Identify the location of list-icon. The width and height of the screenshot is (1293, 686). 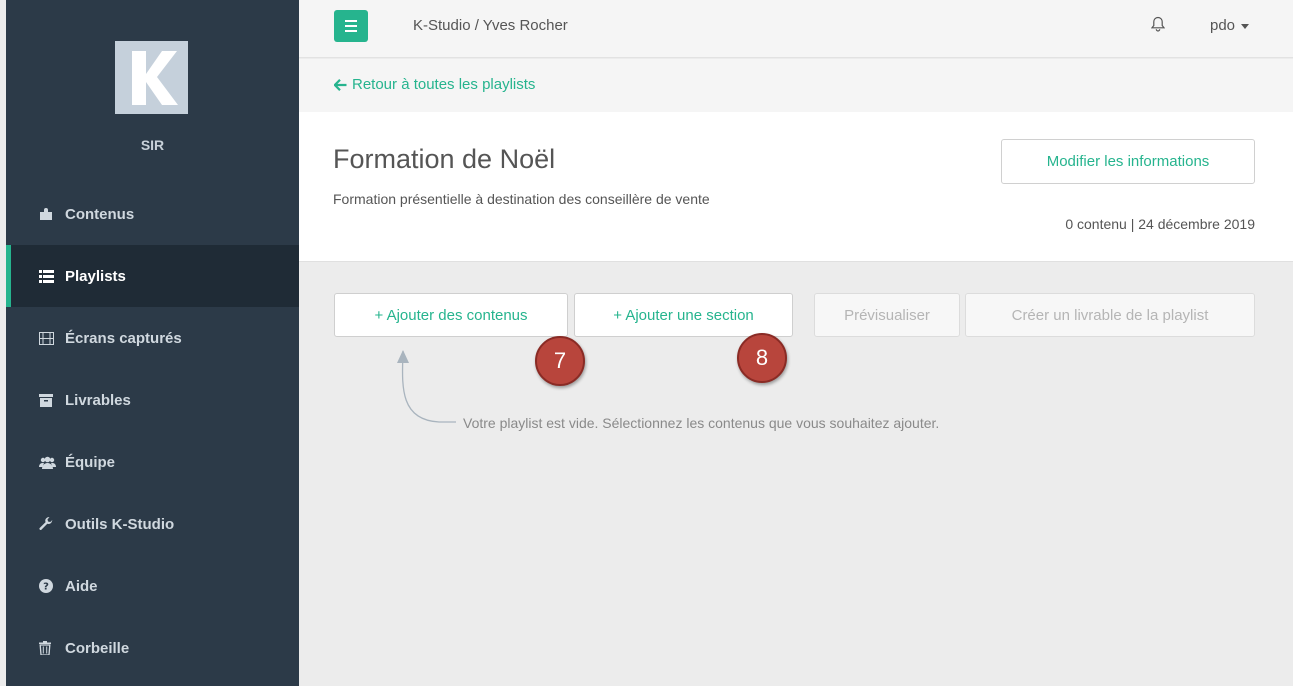
(50, 276).